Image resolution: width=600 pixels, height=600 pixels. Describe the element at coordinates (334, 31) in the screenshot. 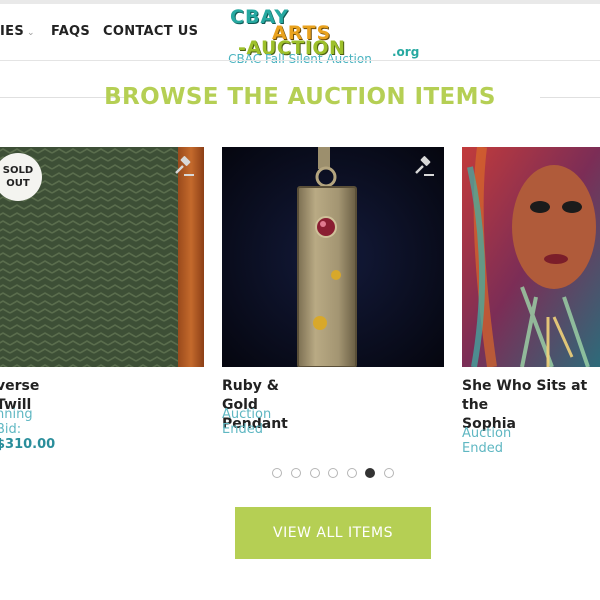

I see `site-logo: CBAY ARTS -AUCTION .org` at that location.